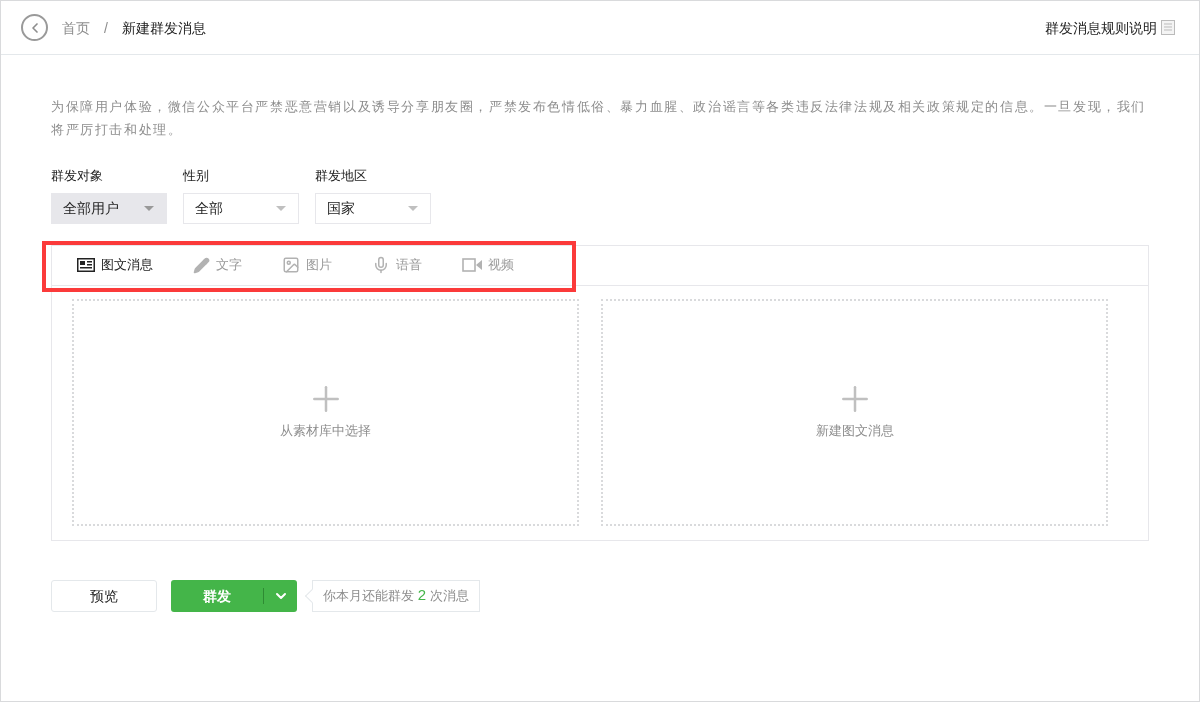  I want to click on news-icon, so click(86, 265).